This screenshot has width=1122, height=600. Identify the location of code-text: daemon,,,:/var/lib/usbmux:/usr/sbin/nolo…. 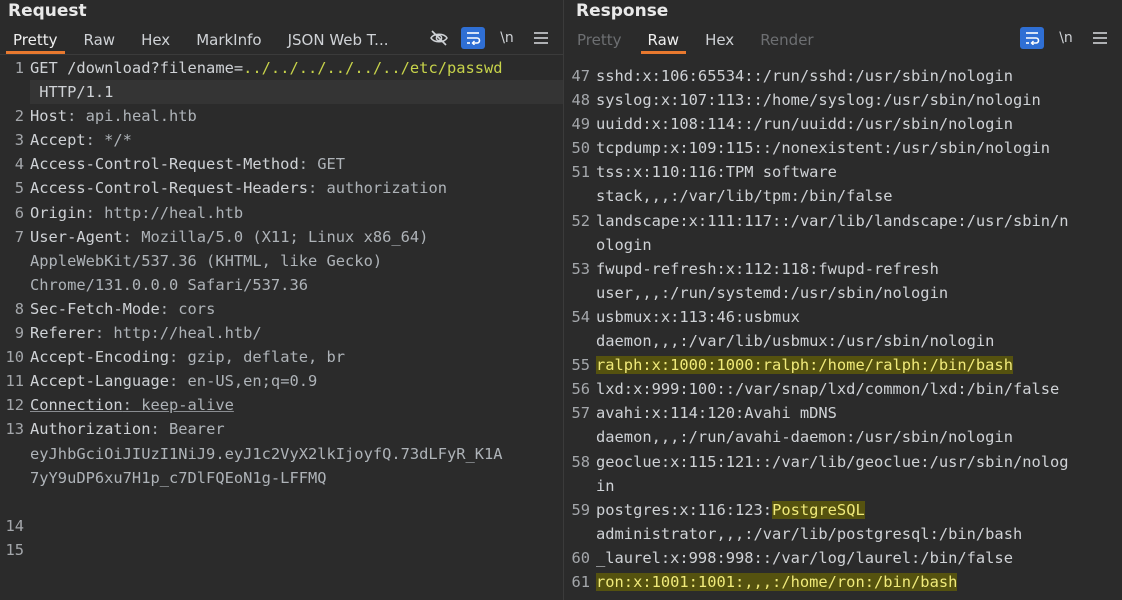
(795, 341).